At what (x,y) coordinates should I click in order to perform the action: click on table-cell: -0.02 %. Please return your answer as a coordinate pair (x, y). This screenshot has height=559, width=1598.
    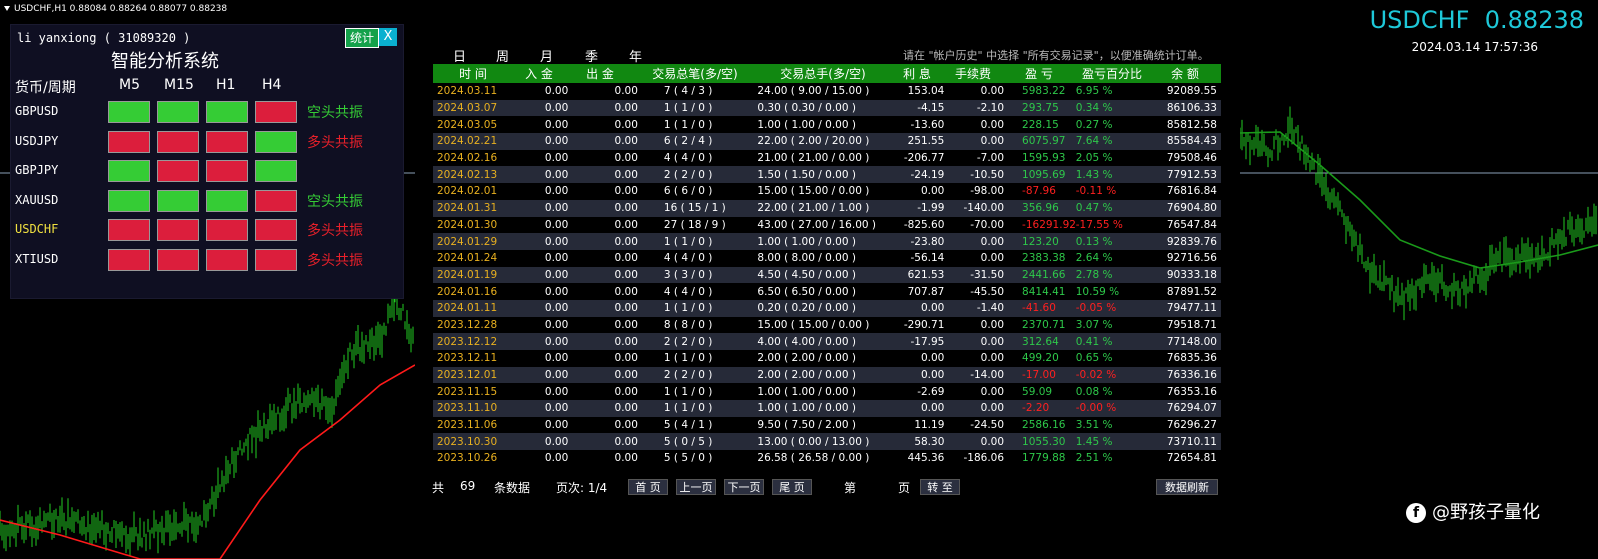
    Looking at the image, I should click on (1096, 375).